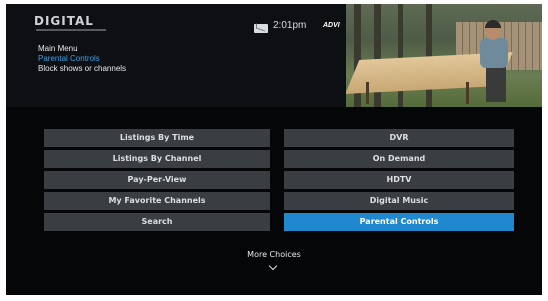 The width and height of the screenshot is (548, 301). What do you see at coordinates (157, 159) in the screenshot?
I see `menu-item-listings-by-channel: Listings By Channel` at bounding box center [157, 159].